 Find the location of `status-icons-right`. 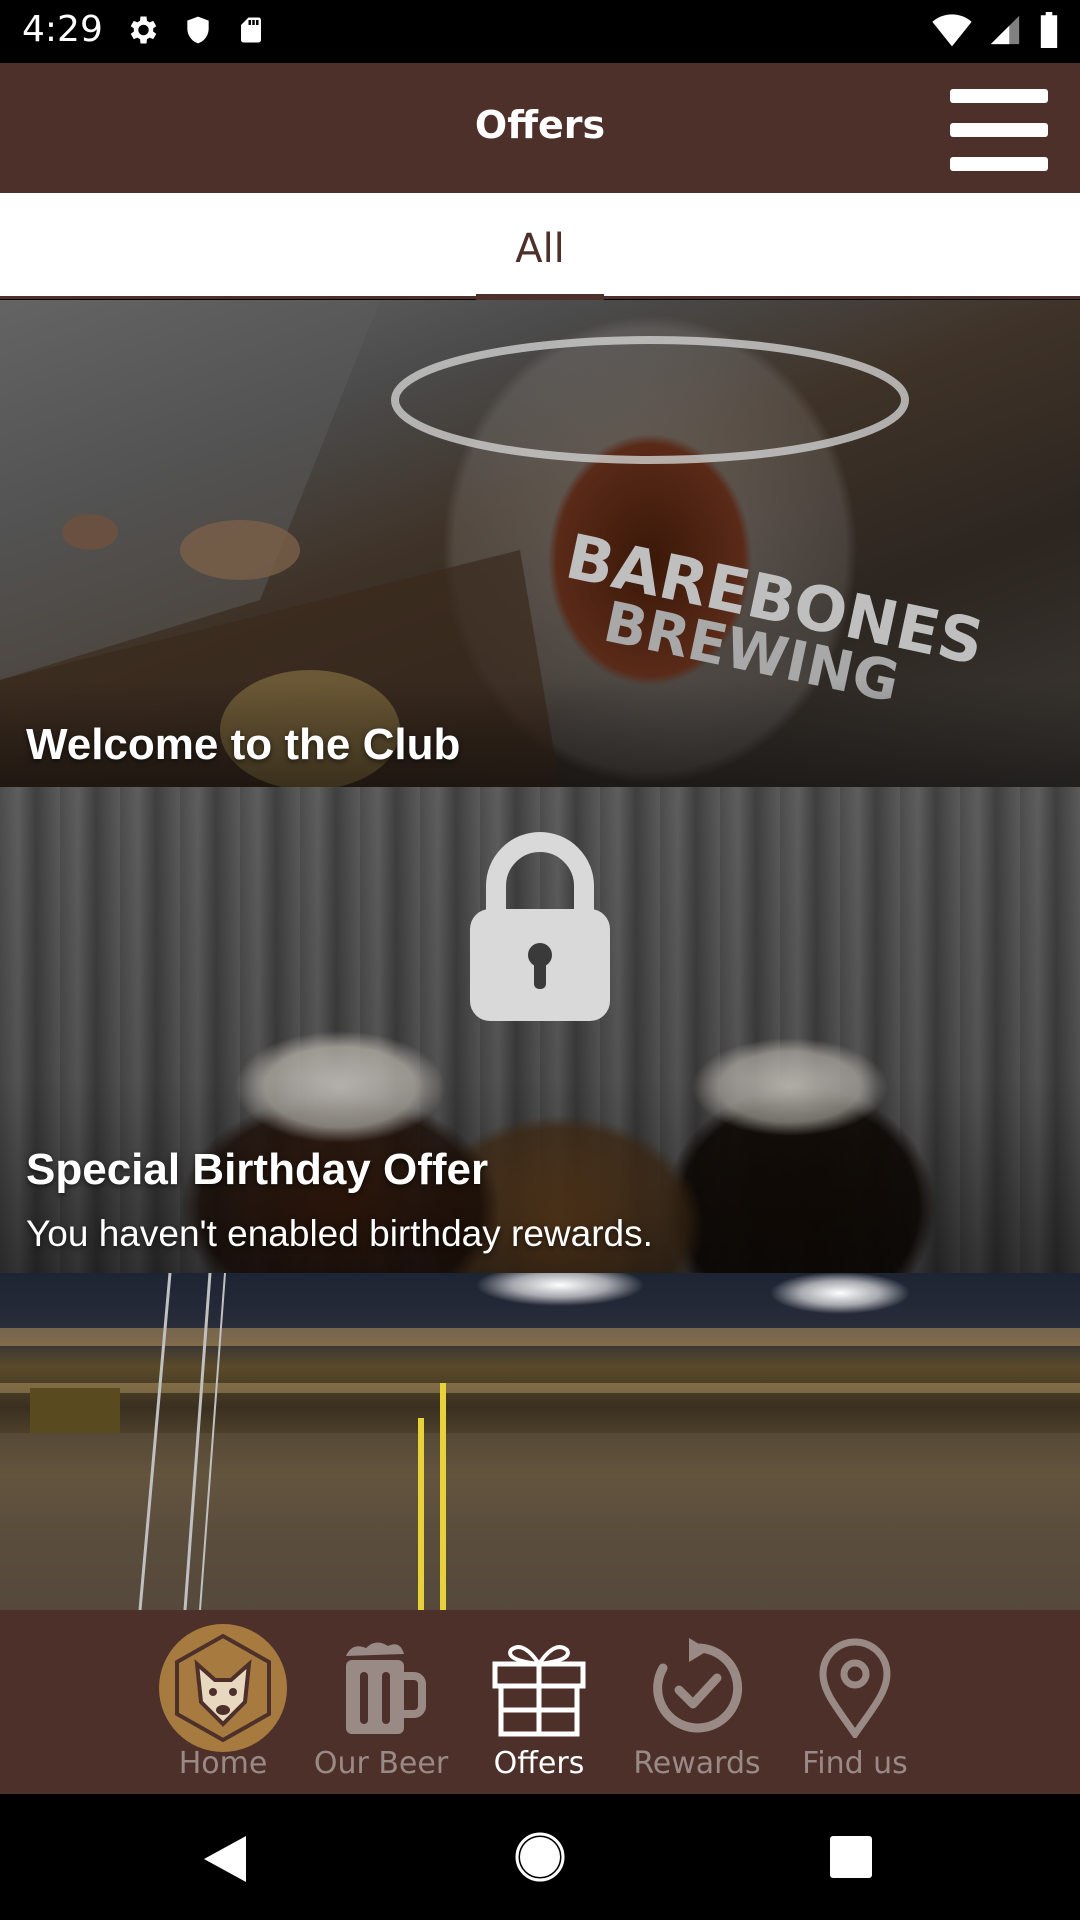

status-icons-right is located at coordinates (996, 30).